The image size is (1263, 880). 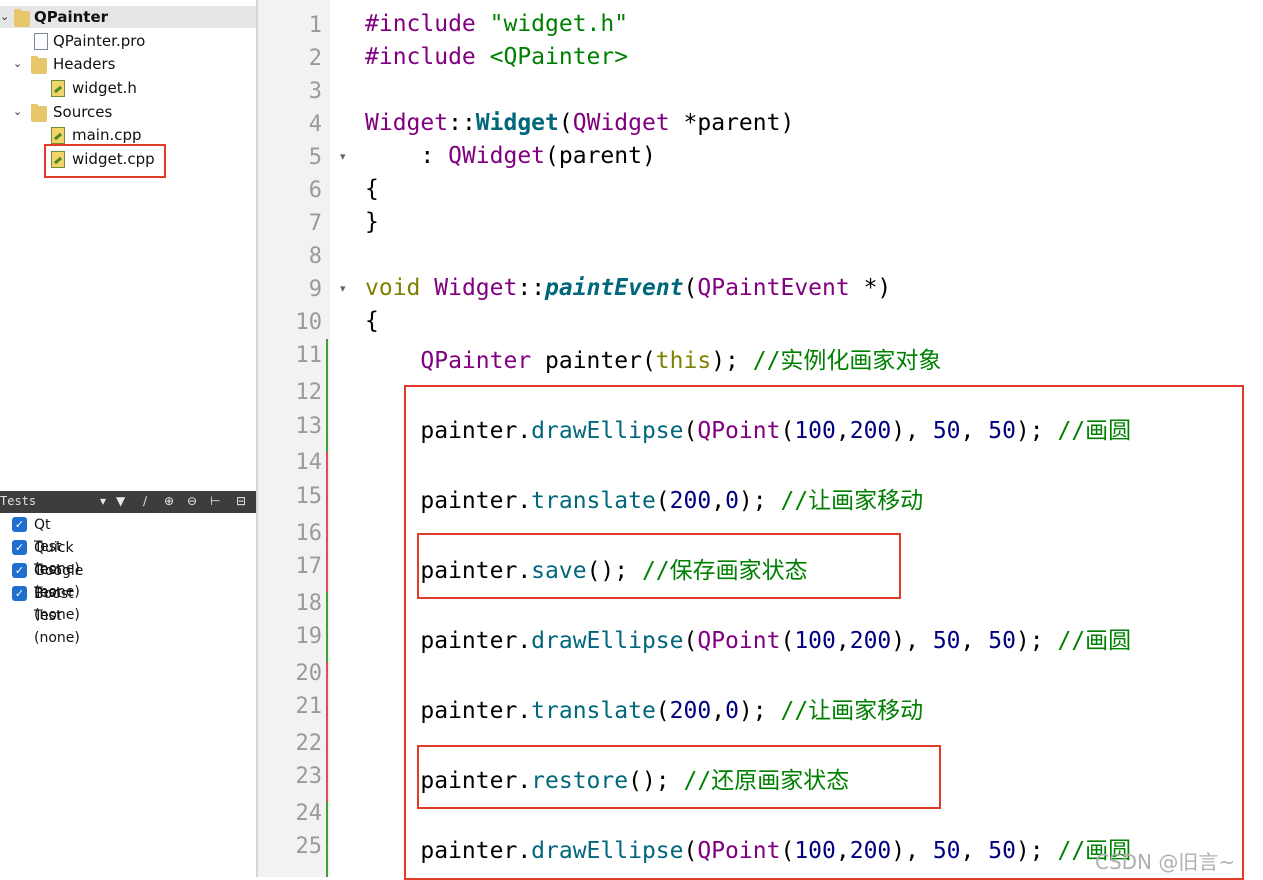 I want to click on tree-item-main-cpp: main.cpp, so click(x=128, y=135).